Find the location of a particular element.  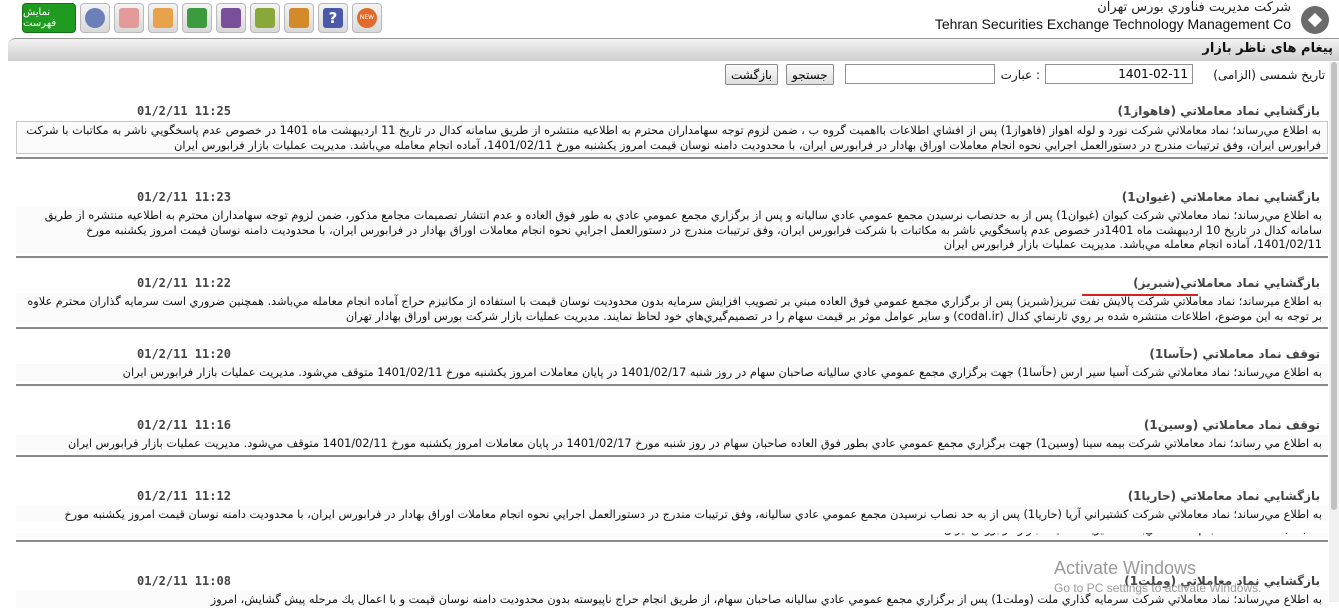

help-icon: ? is located at coordinates (333, 18).